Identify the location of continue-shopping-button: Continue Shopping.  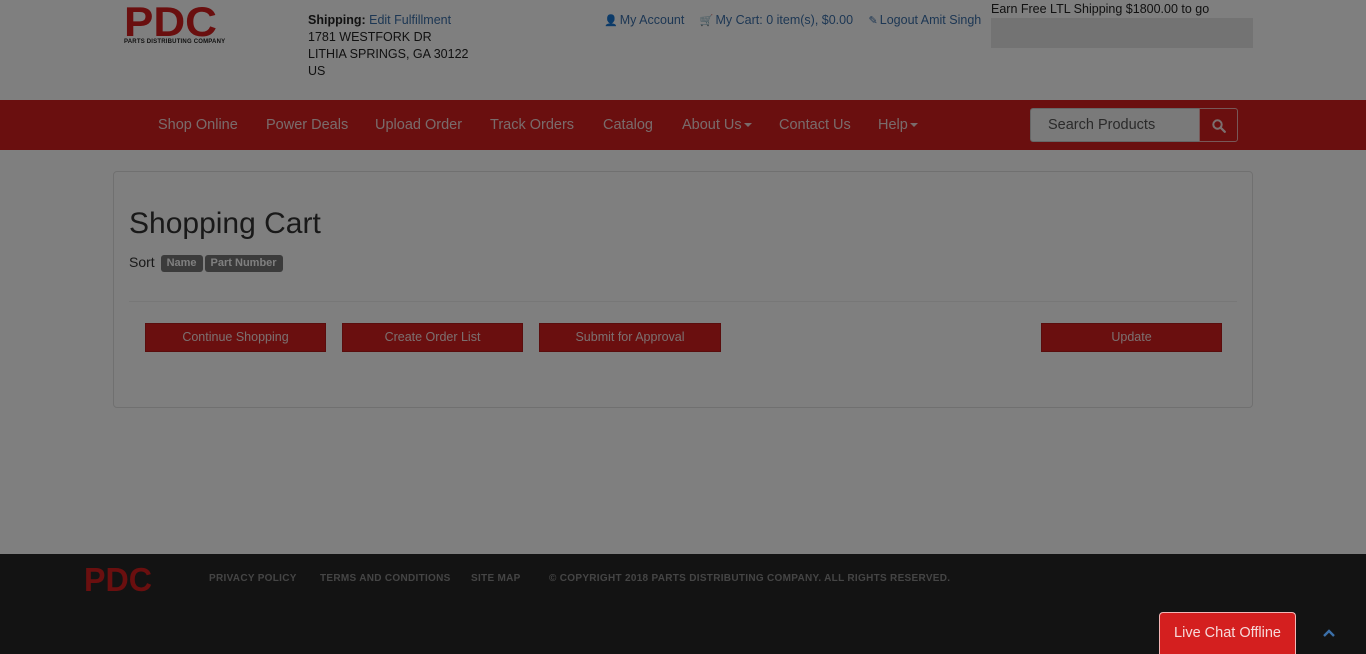
(235, 337).